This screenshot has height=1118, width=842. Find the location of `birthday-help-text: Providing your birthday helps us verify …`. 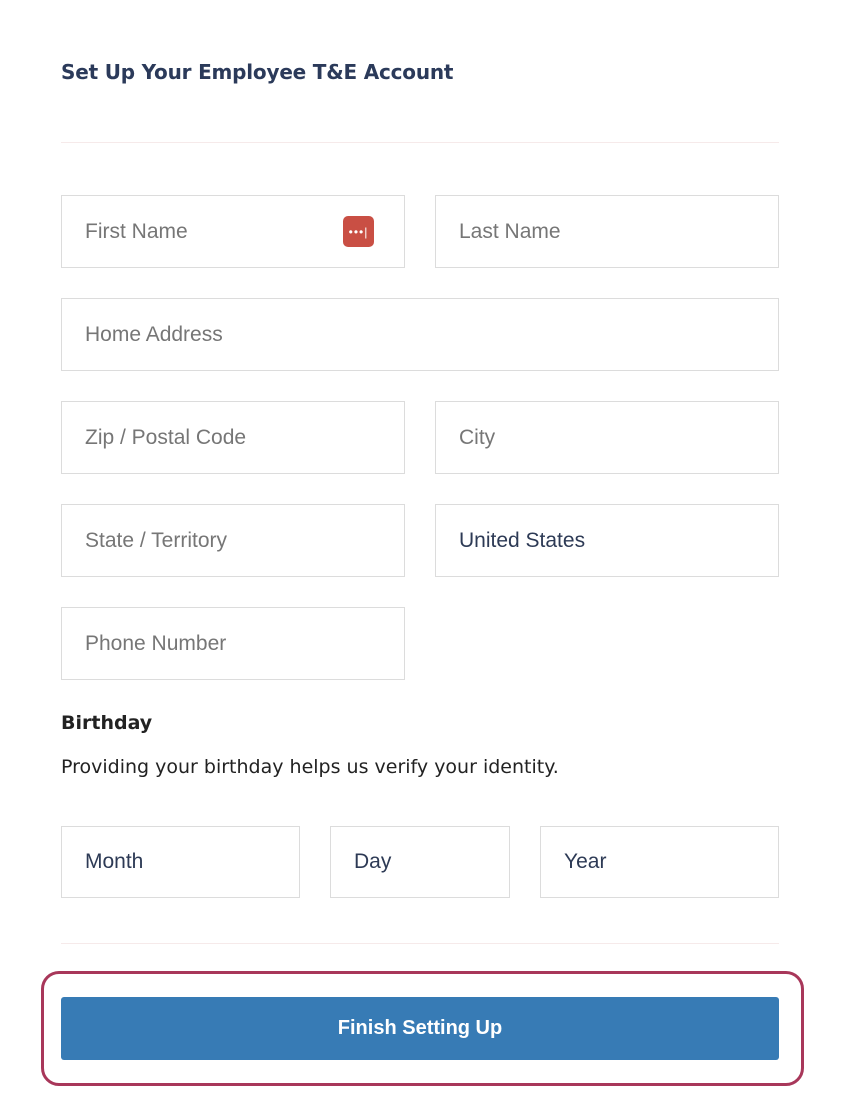

birthday-help-text: Providing your birthday helps us verify … is located at coordinates (310, 767).